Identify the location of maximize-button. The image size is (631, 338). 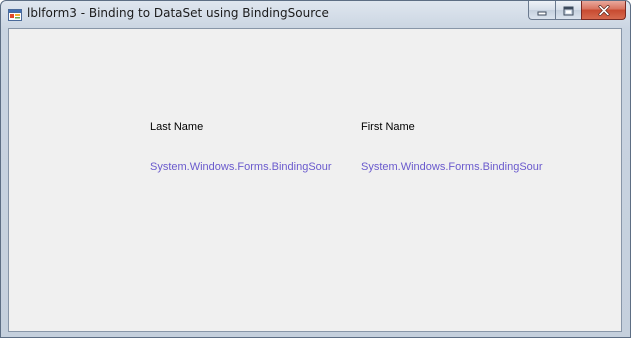
(568, 10).